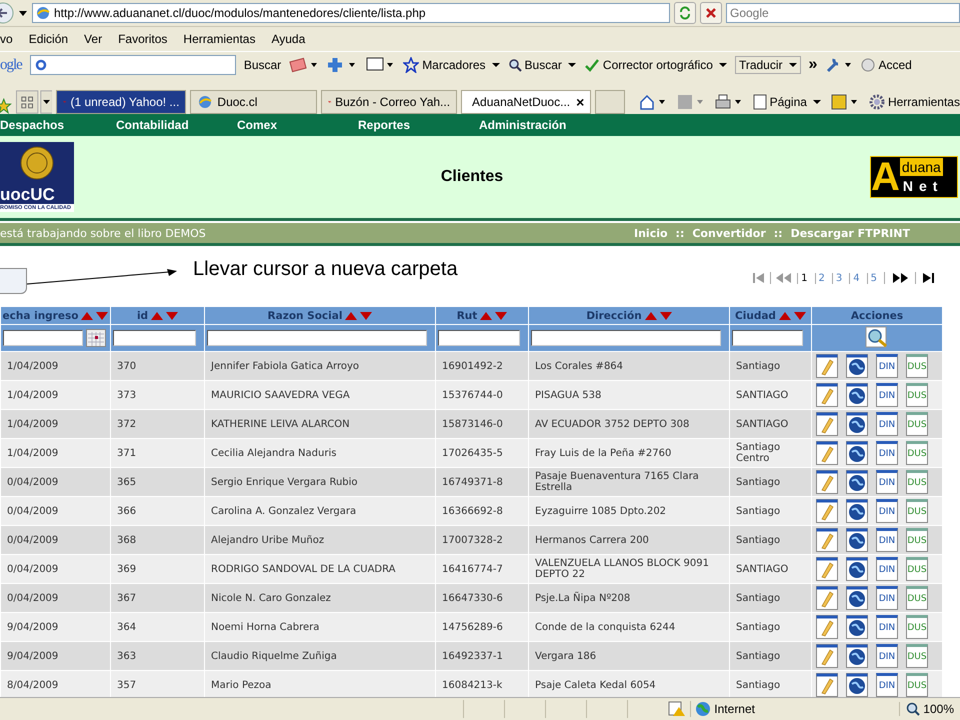  What do you see at coordinates (58, 125) in the screenshot?
I see `nav-item: Despachos` at bounding box center [58, 125].